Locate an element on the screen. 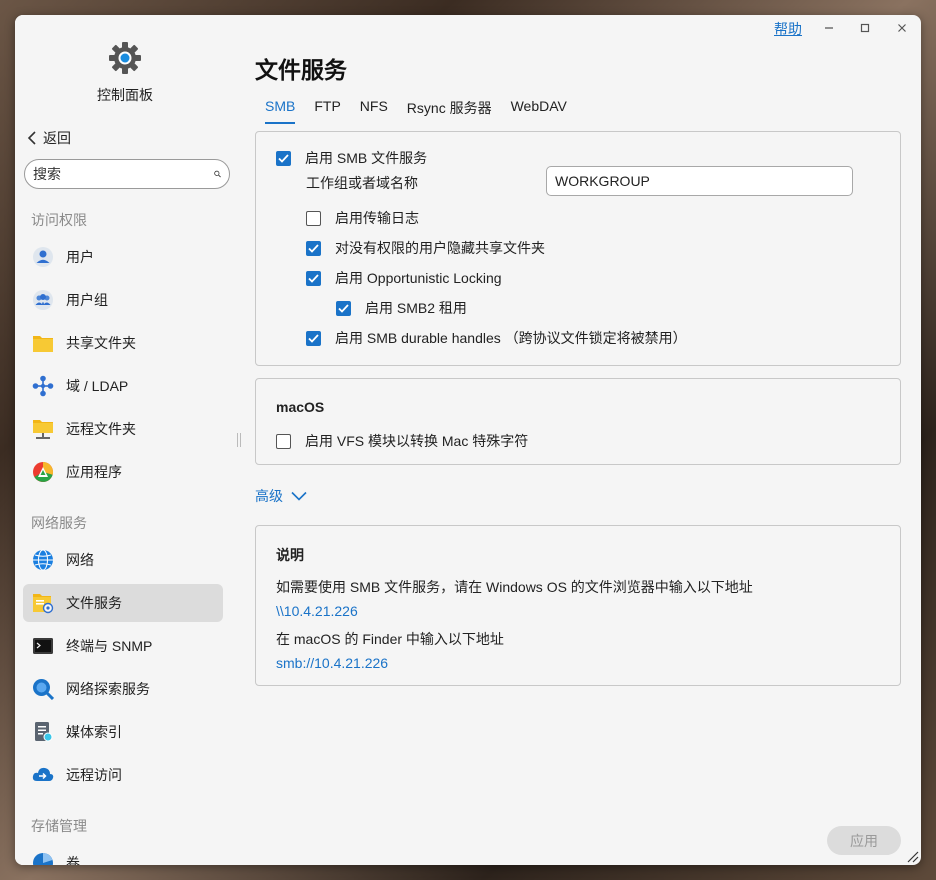 This screenshot has width=936, height=880. search-icon is located at coordinates (217, 174).